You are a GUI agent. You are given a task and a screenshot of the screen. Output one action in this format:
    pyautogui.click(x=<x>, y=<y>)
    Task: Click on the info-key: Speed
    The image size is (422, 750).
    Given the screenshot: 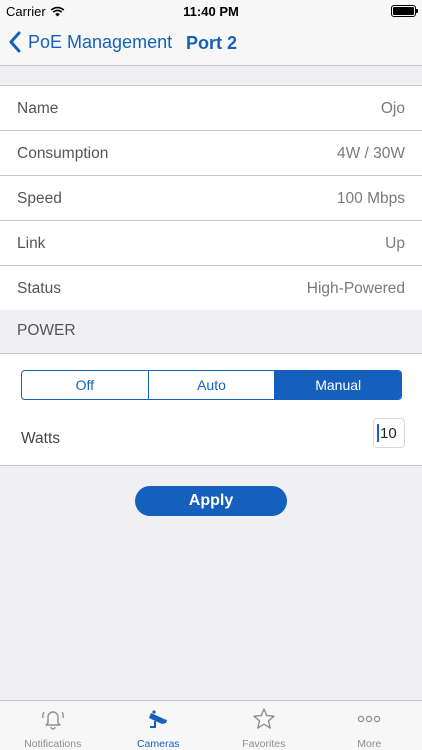 What is the action you would take?
    pyautogui.click(x=39, y=198)
    